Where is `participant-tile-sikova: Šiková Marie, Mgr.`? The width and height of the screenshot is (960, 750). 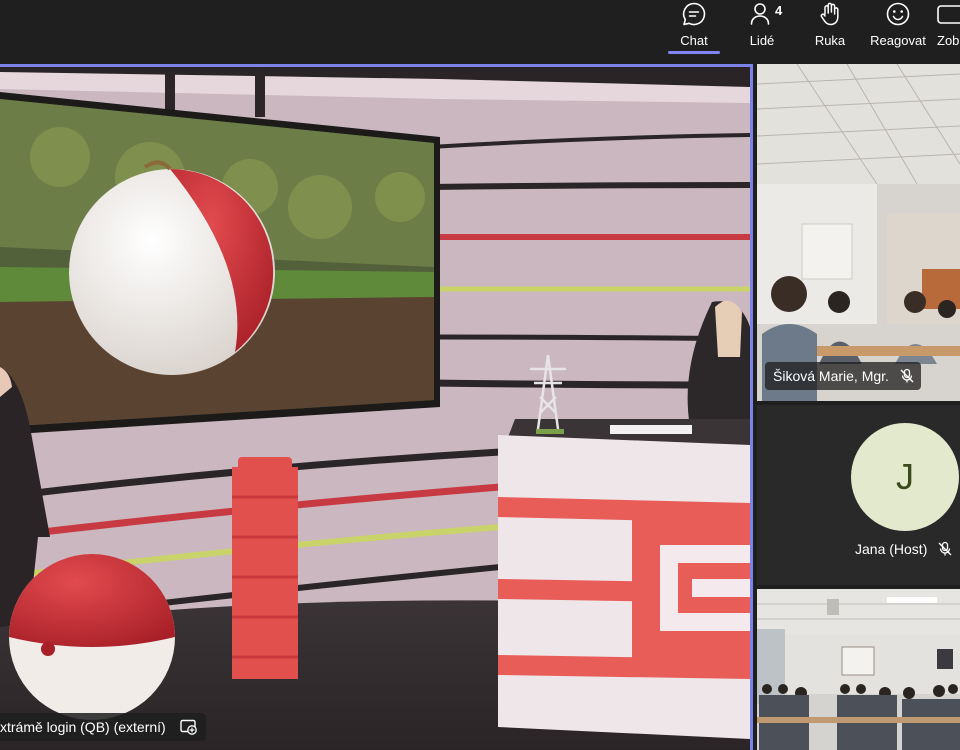 participant-tile-sikova: Šiková Marie, Mgr. is located at coordinates (858, 232).